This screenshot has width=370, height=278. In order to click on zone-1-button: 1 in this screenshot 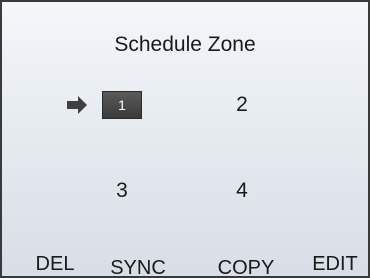, I will do `click(122, 105)`.